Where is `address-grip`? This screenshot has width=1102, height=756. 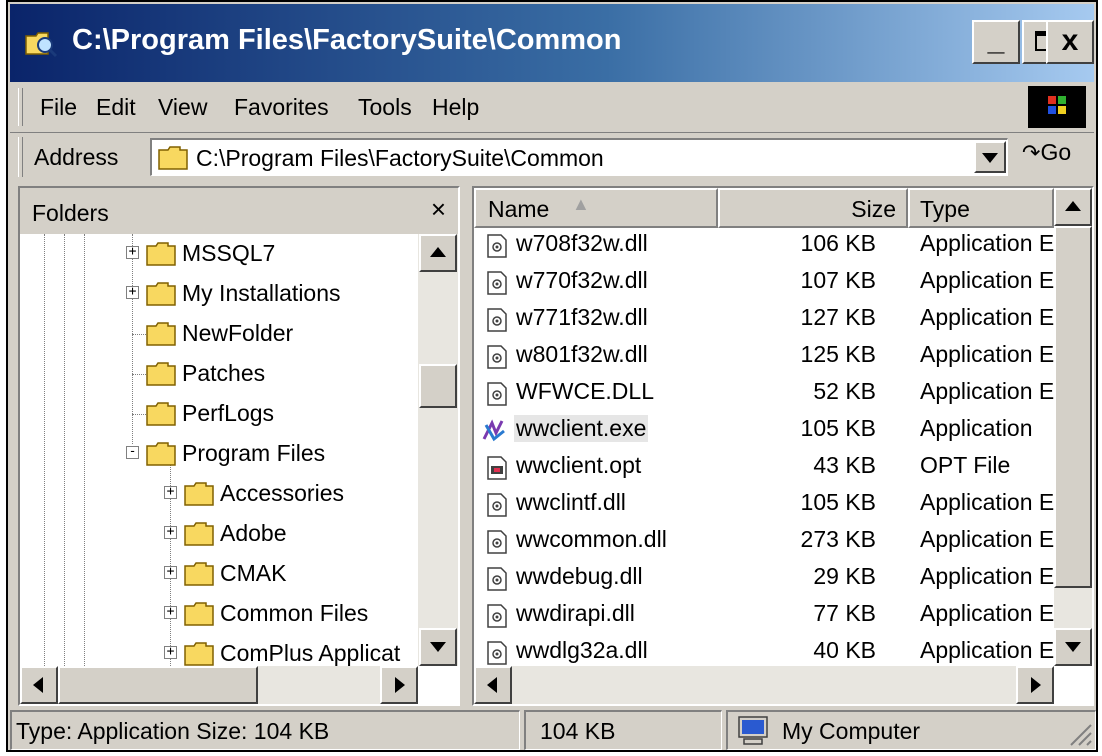 address-grip is located at coordinates (20, 157).